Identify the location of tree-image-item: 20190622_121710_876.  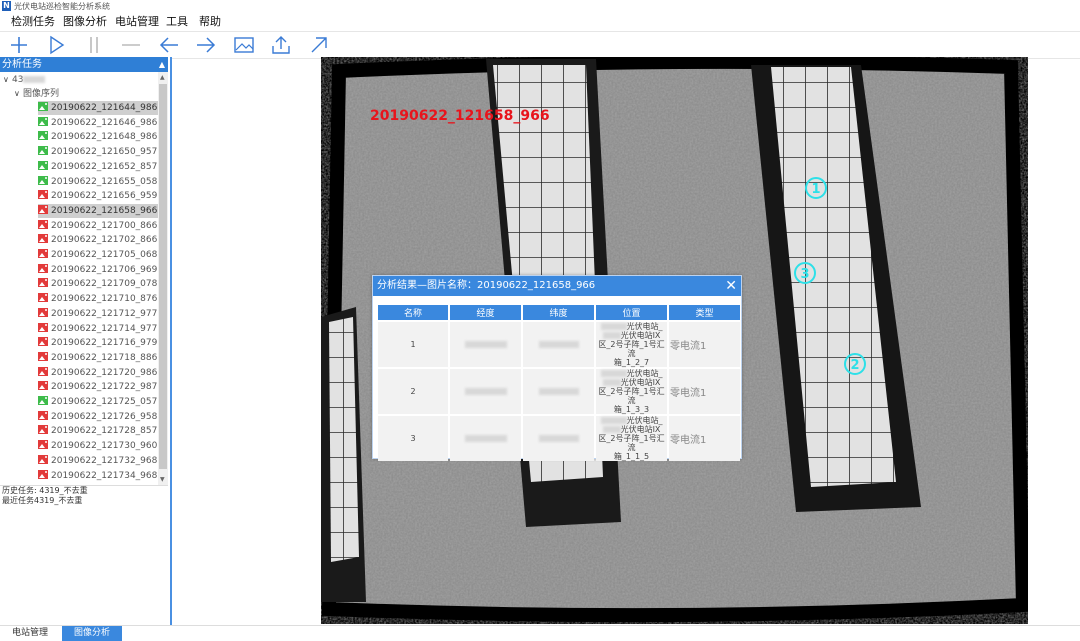
(98, 299).